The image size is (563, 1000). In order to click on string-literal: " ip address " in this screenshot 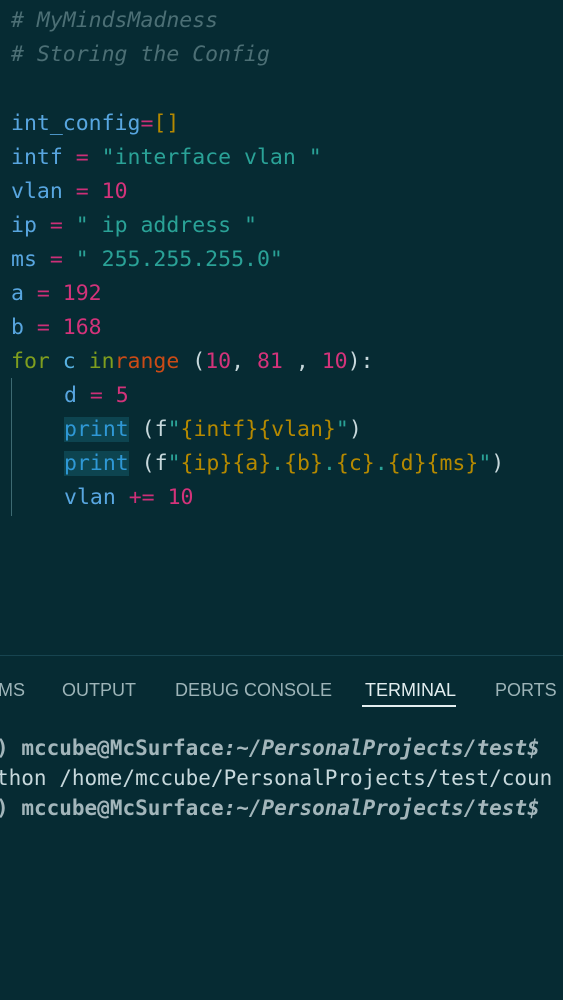, I will do `click(166, 225)`.